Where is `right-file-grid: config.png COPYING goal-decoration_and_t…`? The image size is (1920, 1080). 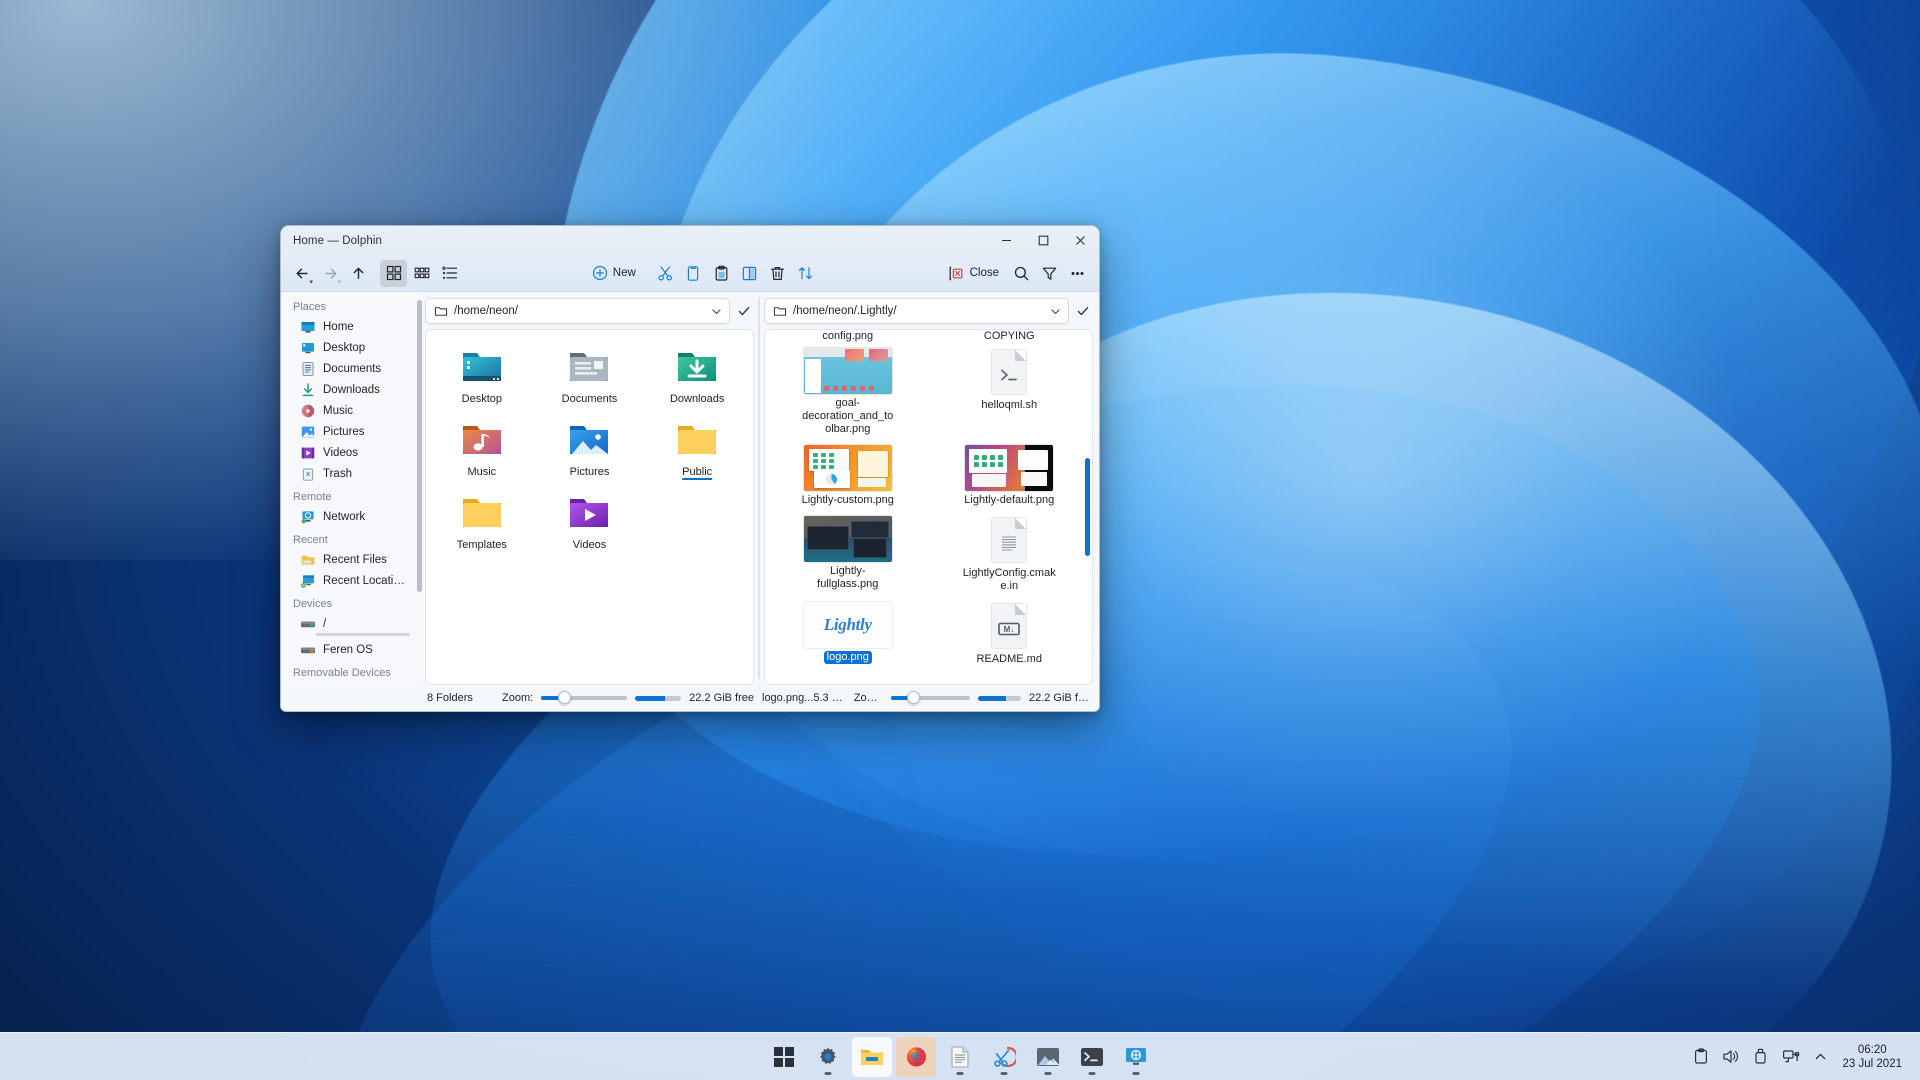
right-file-grid: config.png COPYING goal-decoration_and_t… is located at coordinates (928, 503).